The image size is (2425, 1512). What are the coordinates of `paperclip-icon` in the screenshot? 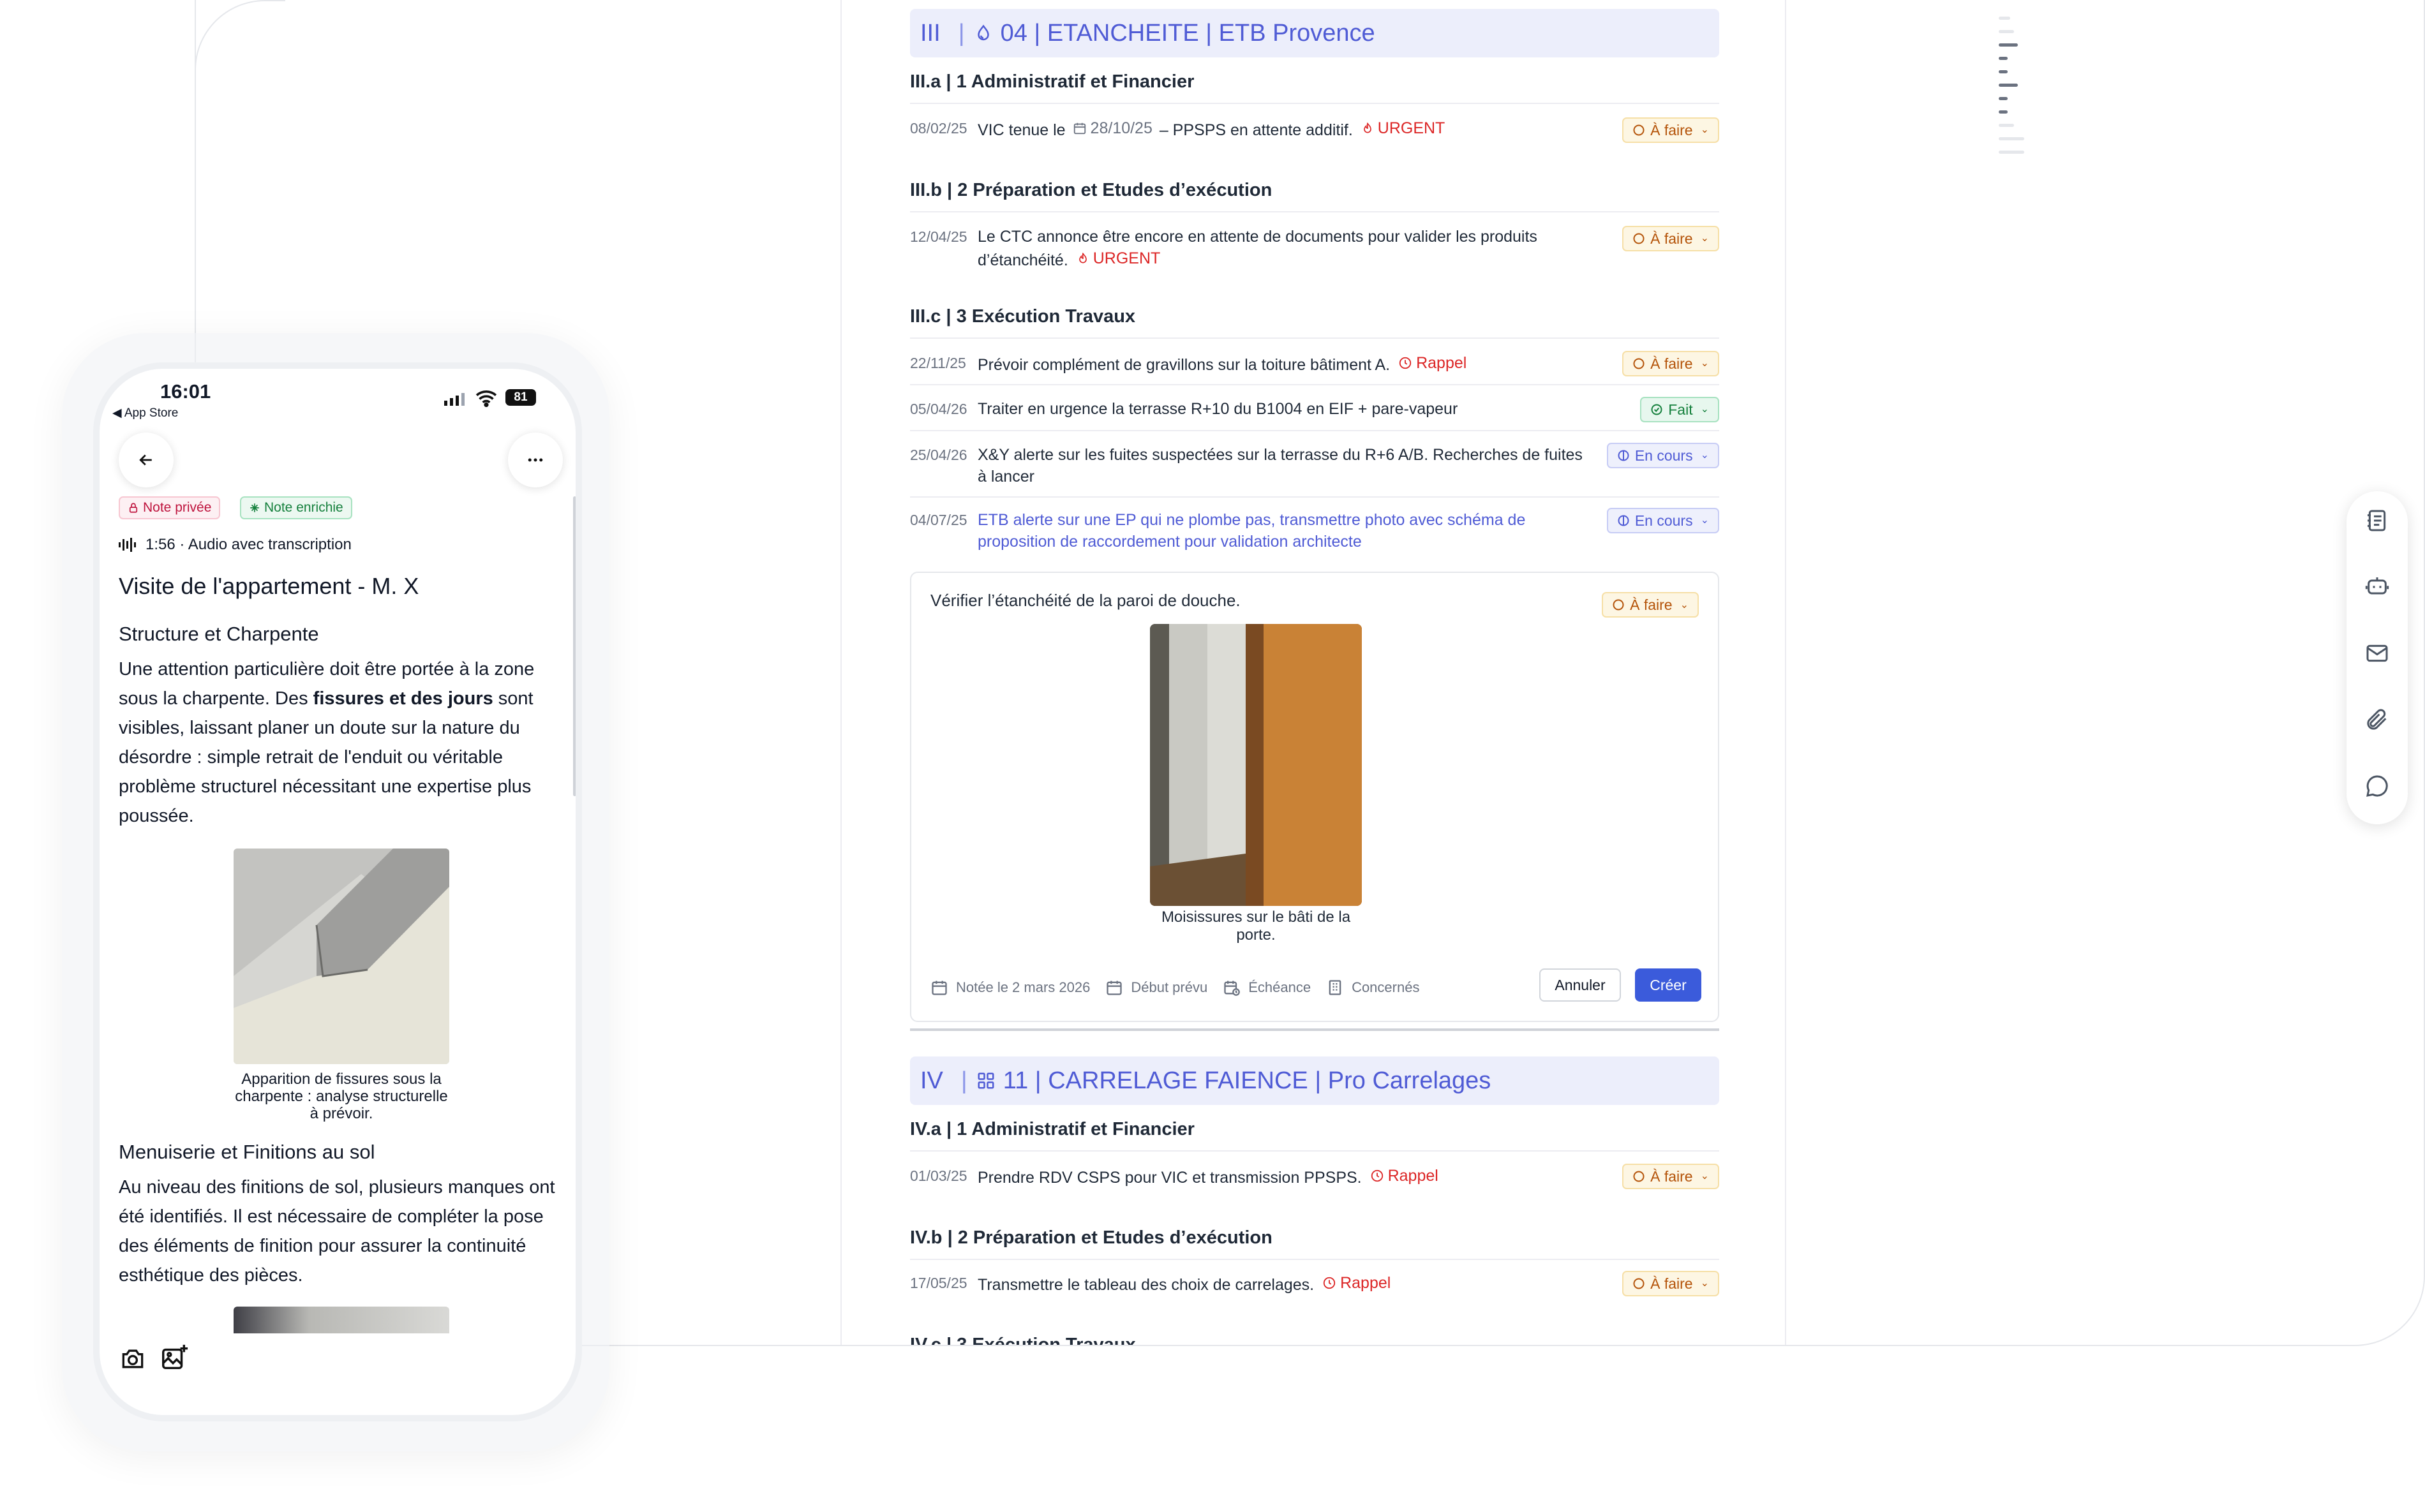 It's located at (2377, 719).